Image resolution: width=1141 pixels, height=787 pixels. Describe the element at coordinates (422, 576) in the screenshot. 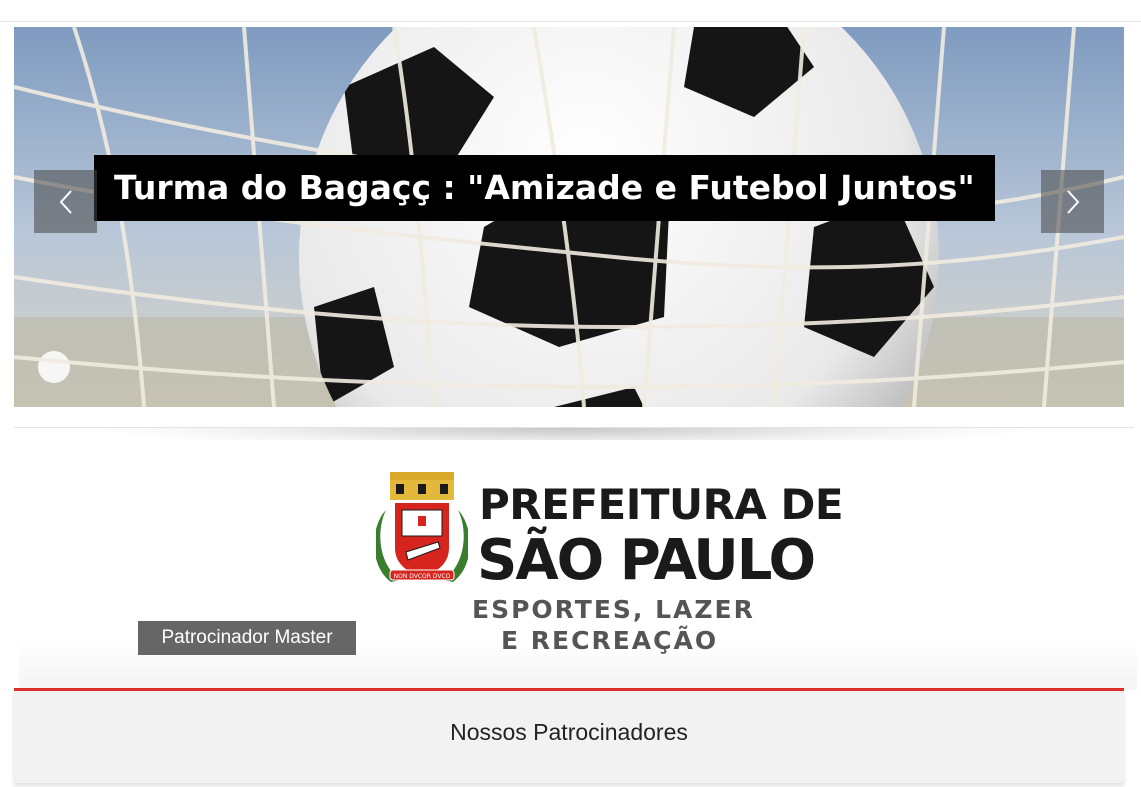

I see `crest-motto: NON DVCOR DVCO` at that location.